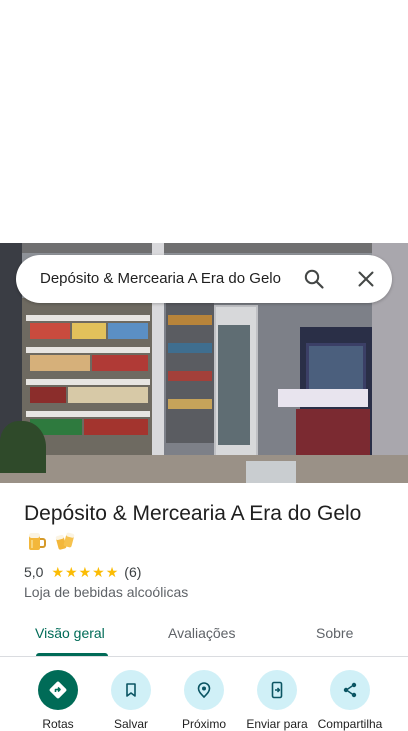 The height and width of the screenshot is (731, 408). I want to click on rating-stars: ★ ★ ★ ★ ★, so click(84, 572).